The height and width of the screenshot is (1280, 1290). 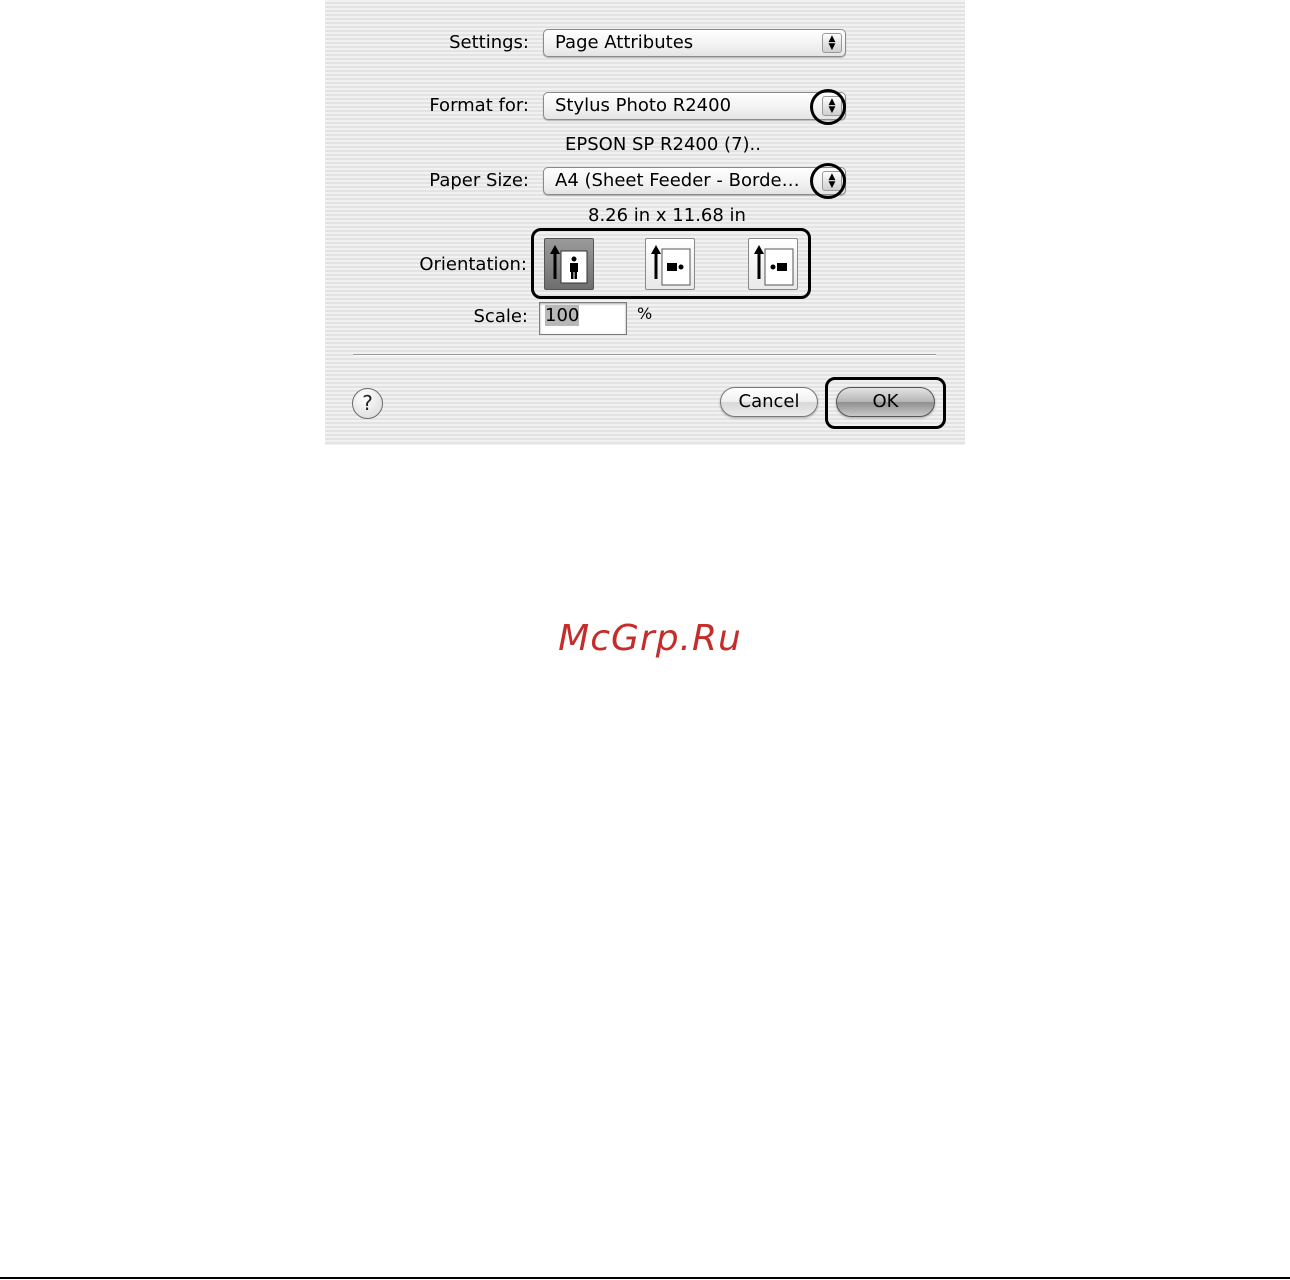 What do you see at coordinates (645, 1278) in the screenshot?
I see `page-bottom-rule` at bounding box center [645, 1278].